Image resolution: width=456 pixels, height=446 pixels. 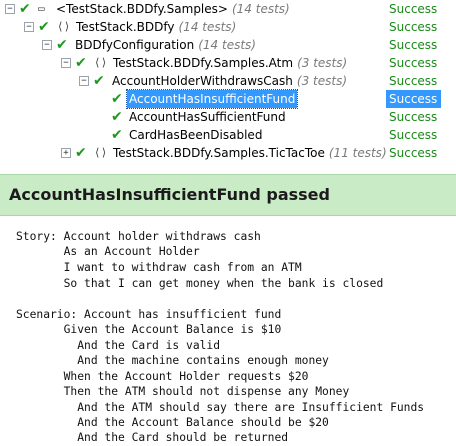 I want to click on tree-row-test-selected: ✔ AccountHasInsufficientFund Success, so click(x=228, y=99).